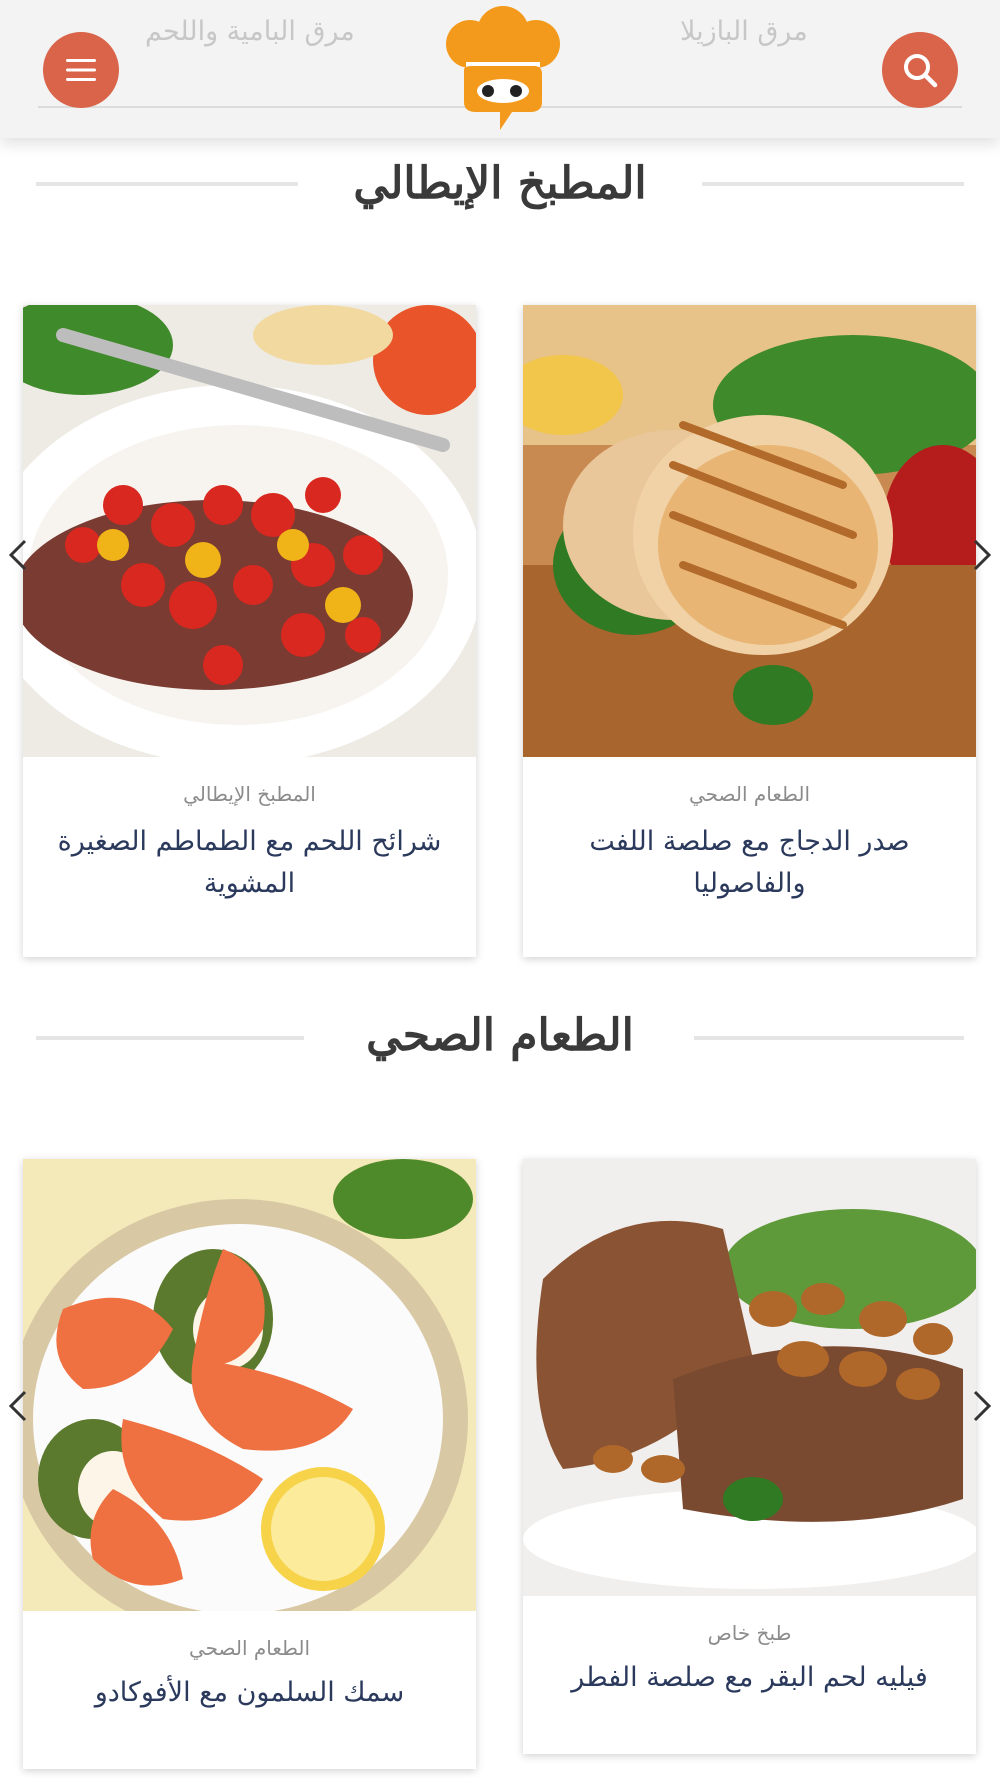 The image size is (1000, 1778). I want to click on search-icon, so click(921, 71).